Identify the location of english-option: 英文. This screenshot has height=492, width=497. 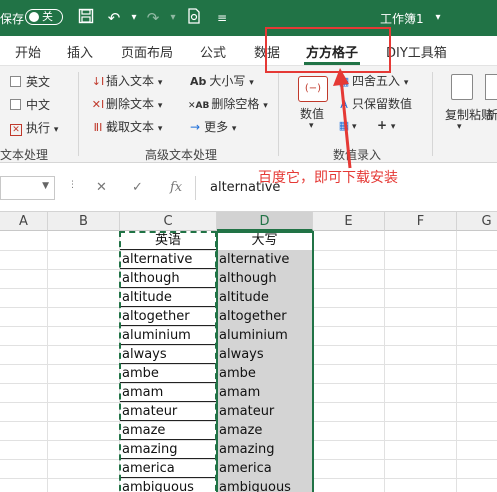
(30, 81).